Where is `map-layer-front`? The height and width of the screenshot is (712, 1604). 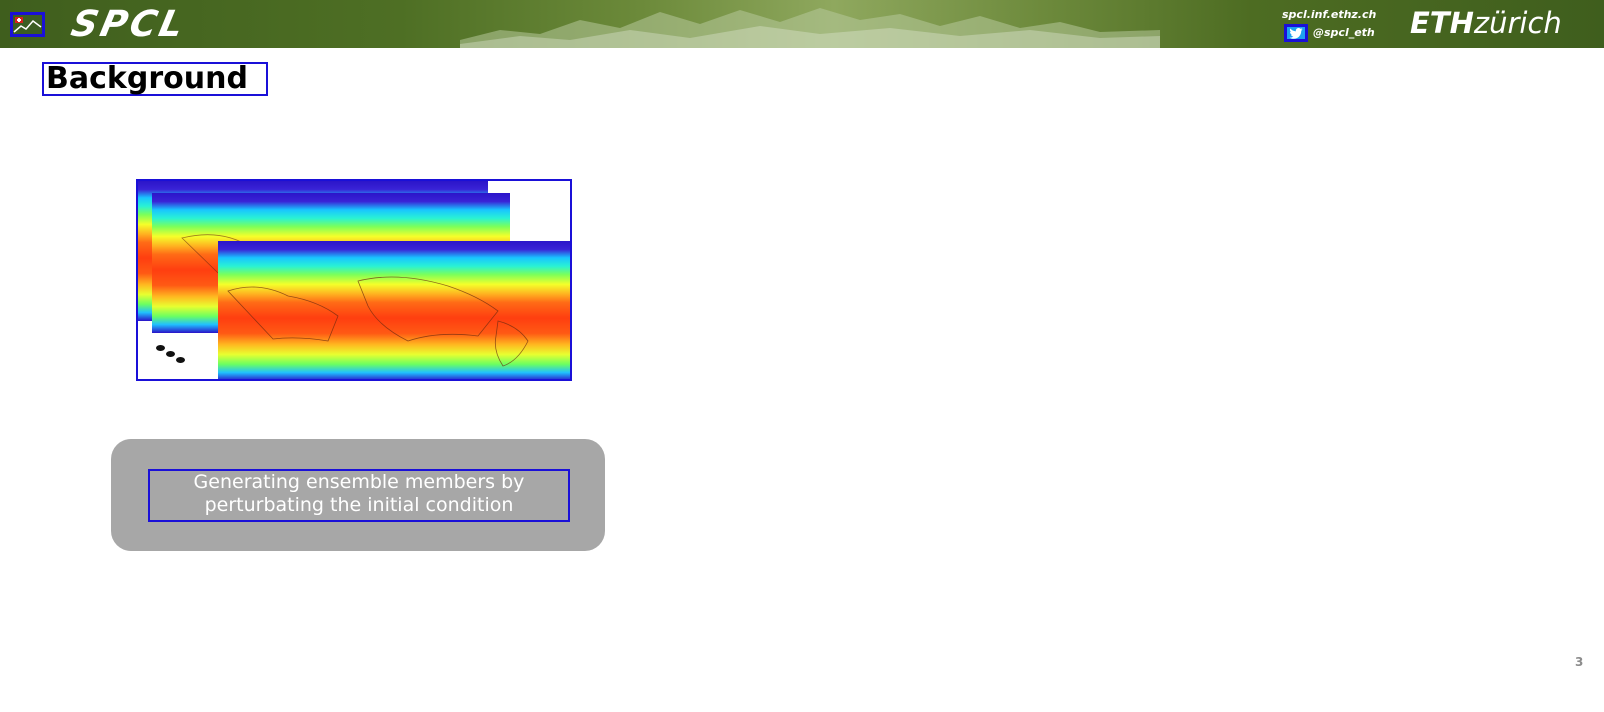 map-layer-front is located at coordinates (394, 310).